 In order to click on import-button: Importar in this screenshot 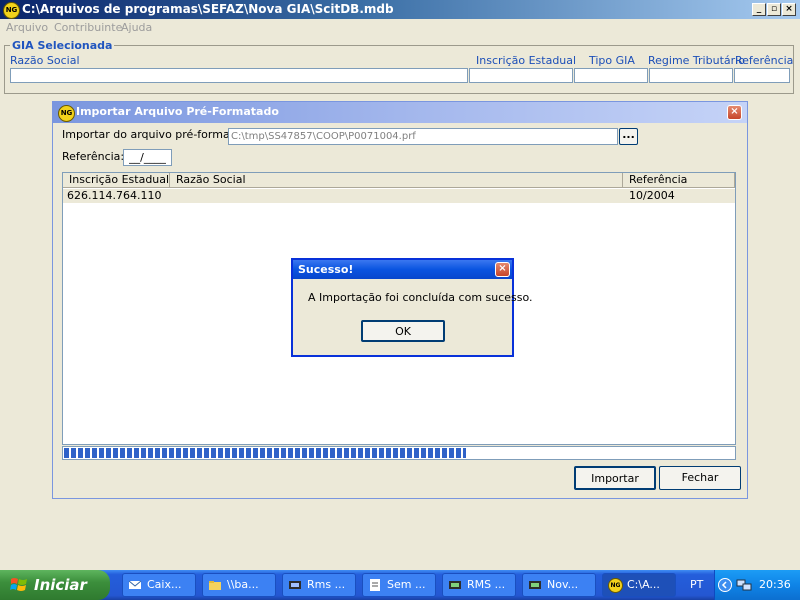, I will do `click(615, 478)`.